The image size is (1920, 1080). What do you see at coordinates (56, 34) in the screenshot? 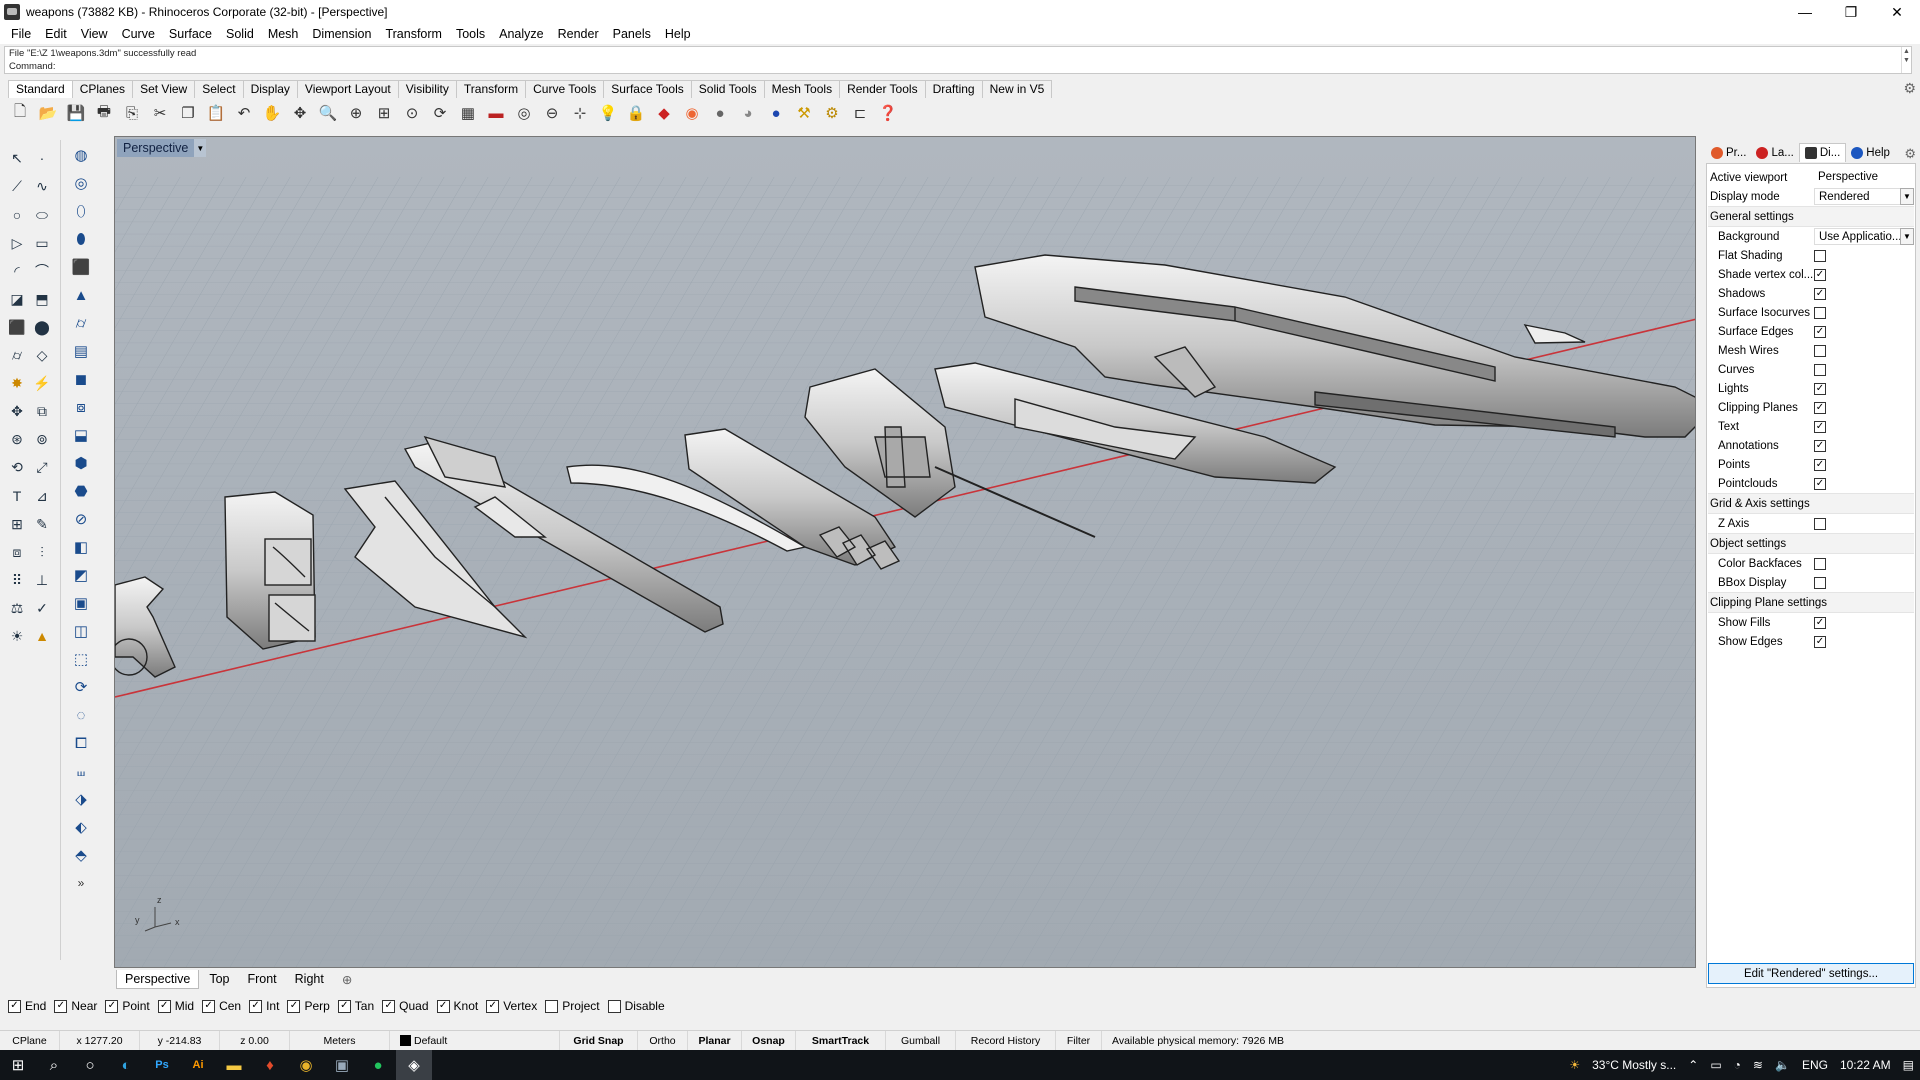
I see `menu-edit: Edit` at bounding box center [56, 34].